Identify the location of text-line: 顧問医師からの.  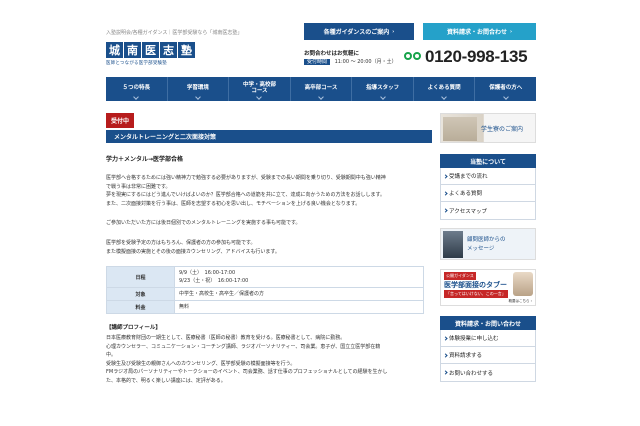
(486, 240).